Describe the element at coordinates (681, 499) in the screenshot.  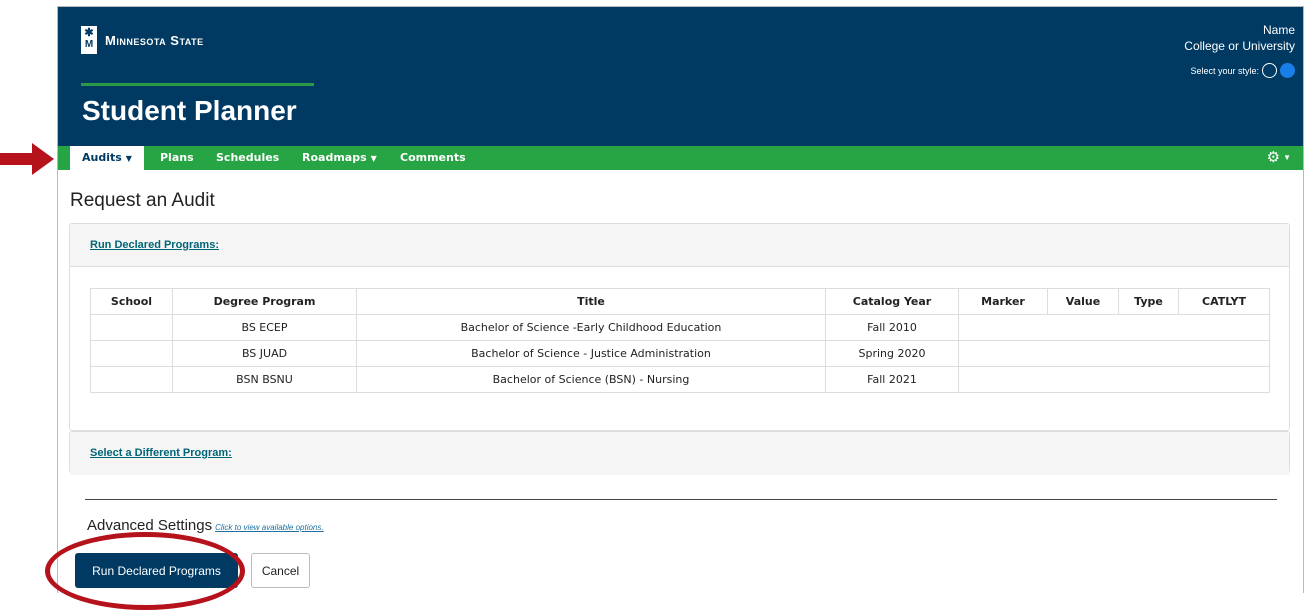
I see `divider` at that location.